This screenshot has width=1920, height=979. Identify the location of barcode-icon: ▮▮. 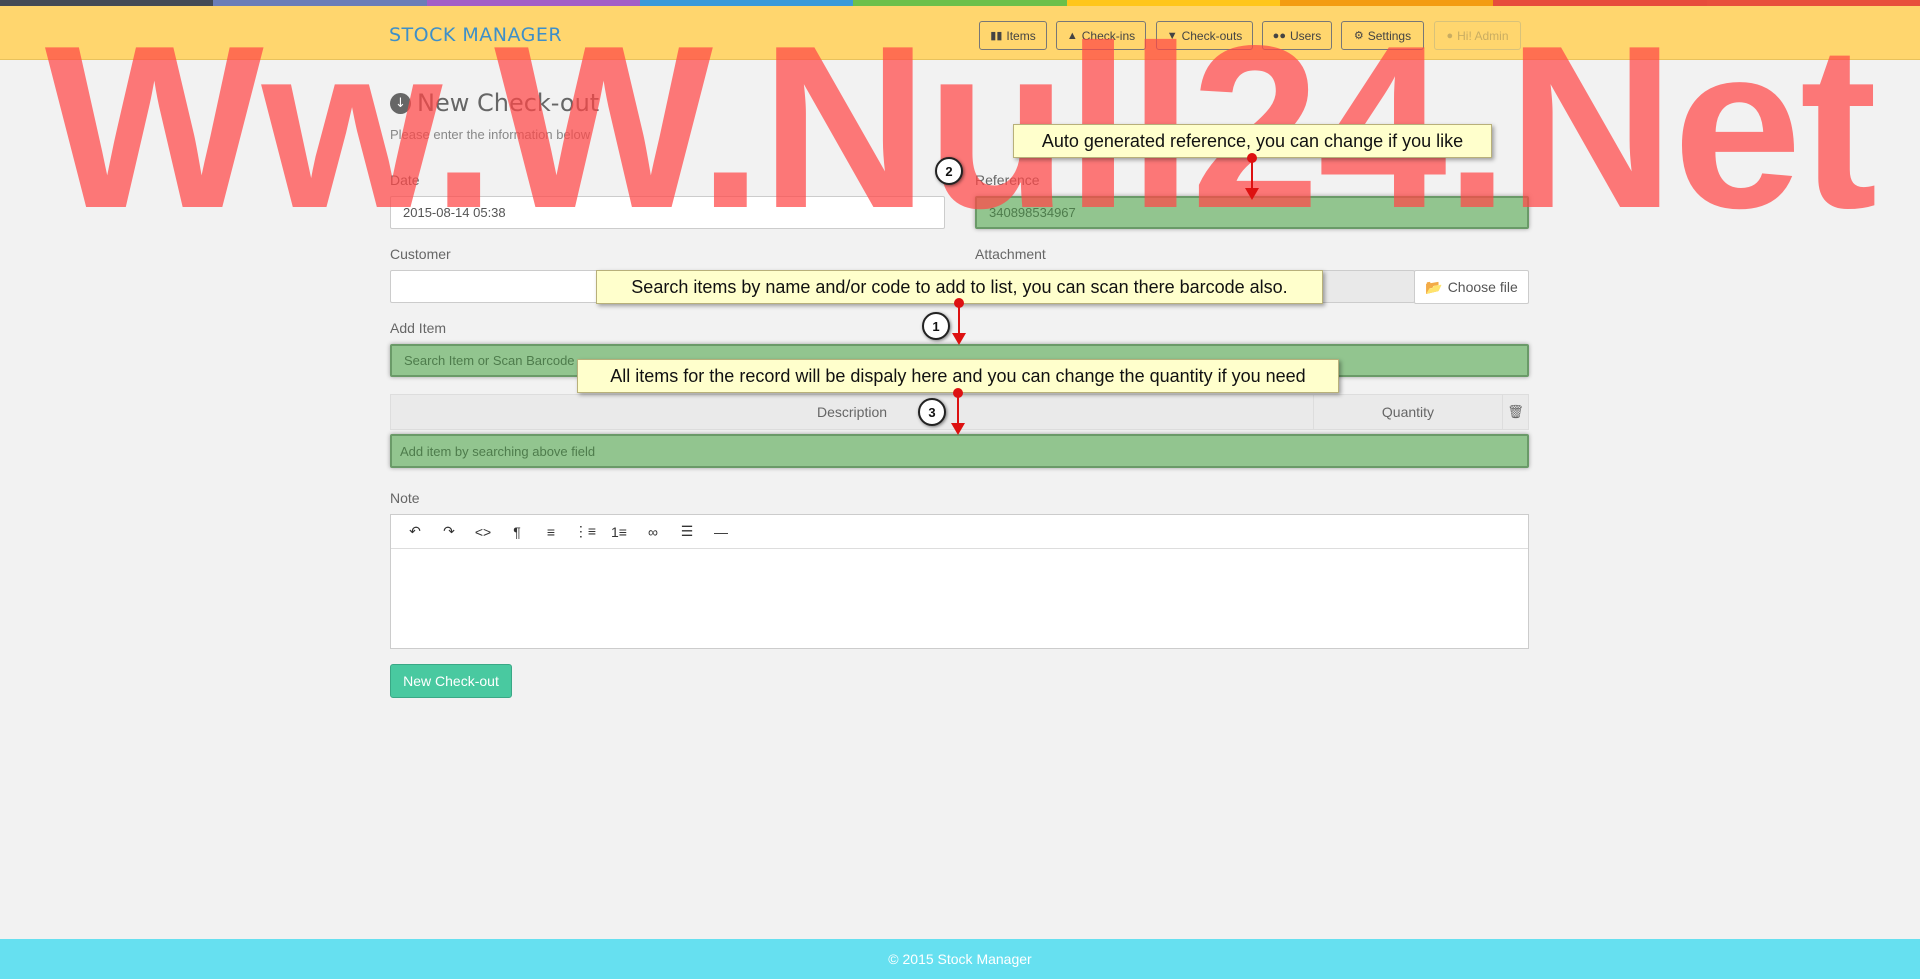
(996, 36).